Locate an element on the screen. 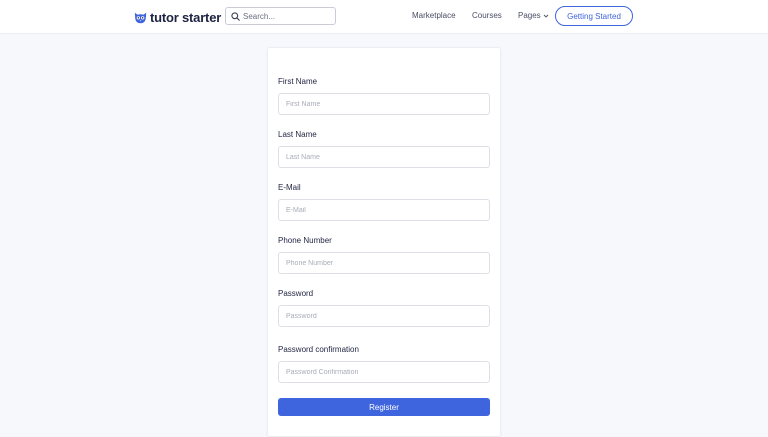 This screenshot has width=768, height=437. owl-logo-icon is located at coordinates (140, 17).